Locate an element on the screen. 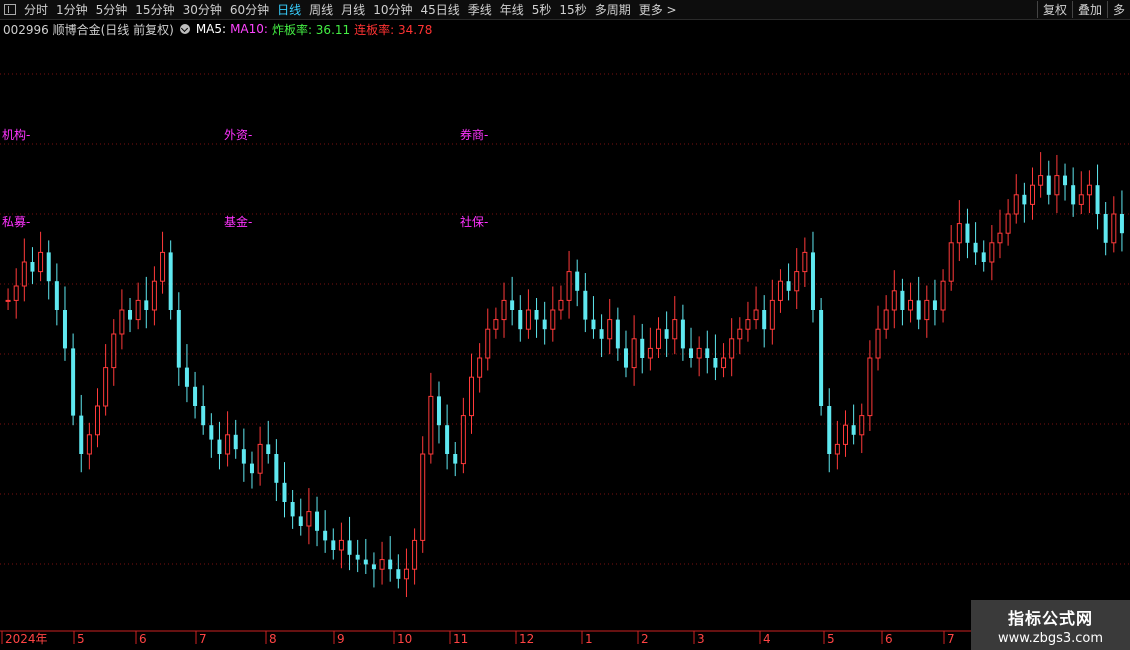 The width and height of the screenshot is (1130, 650). watermark: 指标公式网 www.zbgs3.com is located at coordinates (1050, 625).